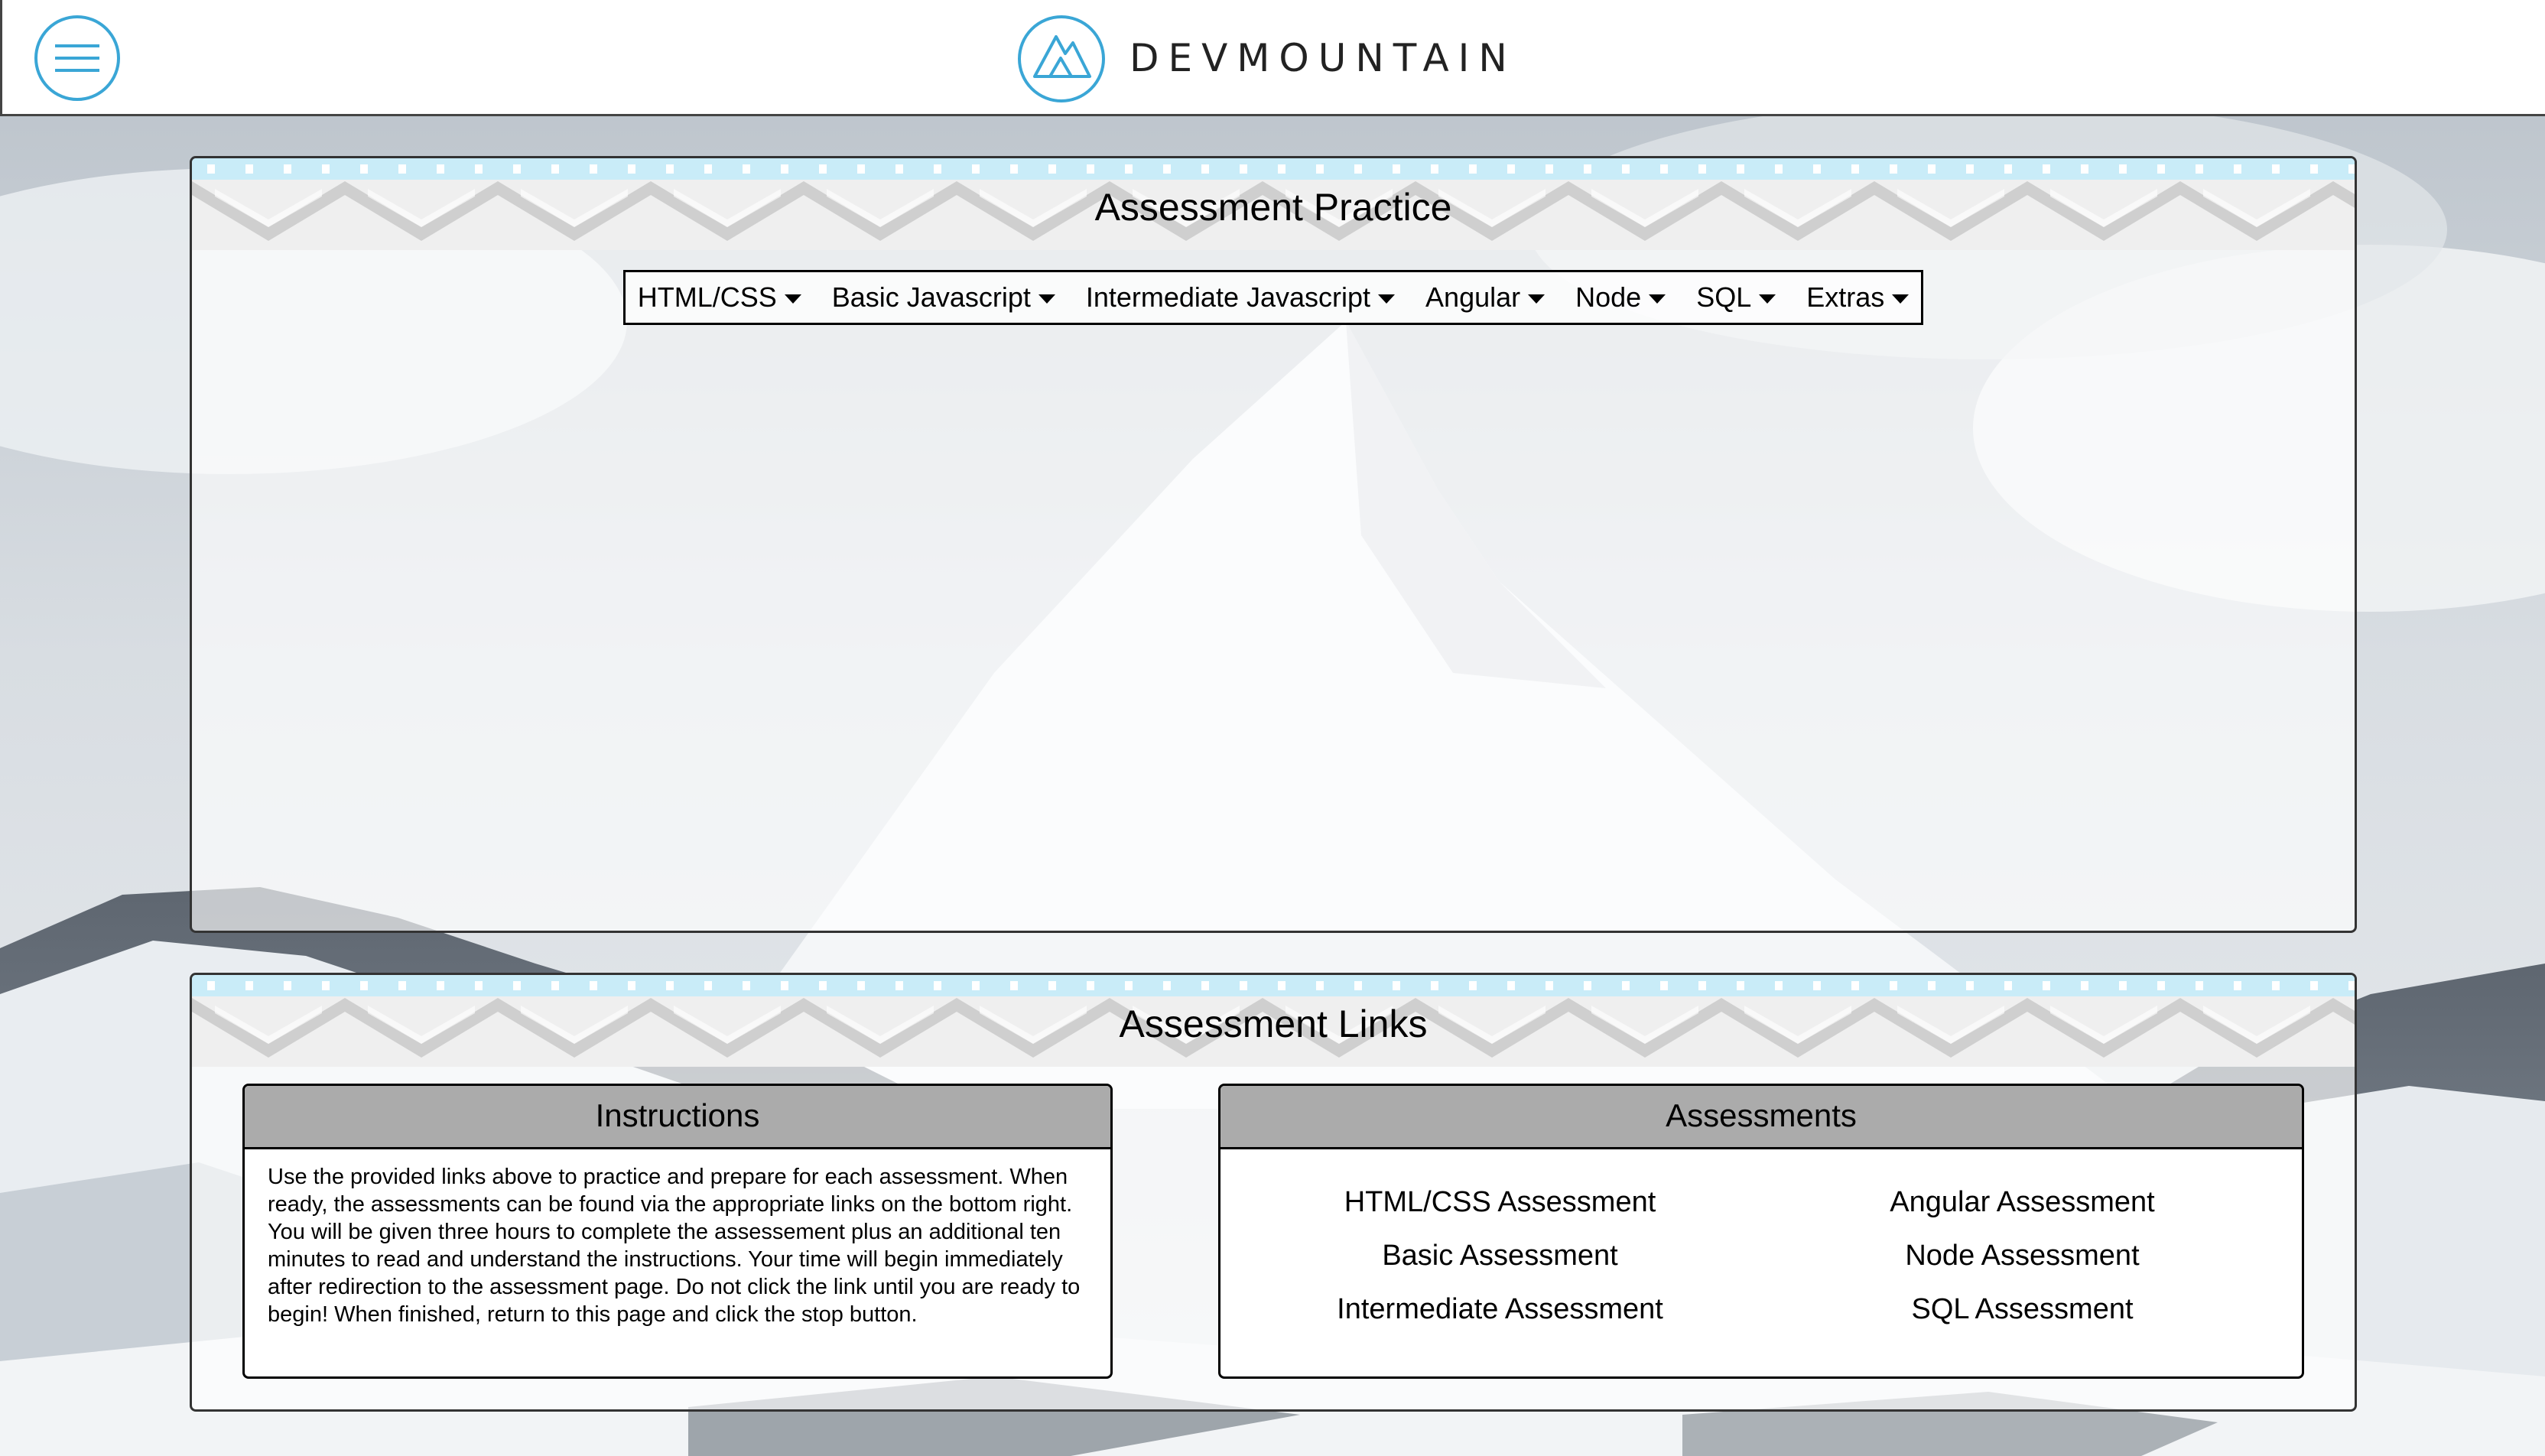  Describe the element at coordinates (1500, 1309) in the screenshot. I see `intermediate-assessment-link: Intermediate Assessment` at that location.